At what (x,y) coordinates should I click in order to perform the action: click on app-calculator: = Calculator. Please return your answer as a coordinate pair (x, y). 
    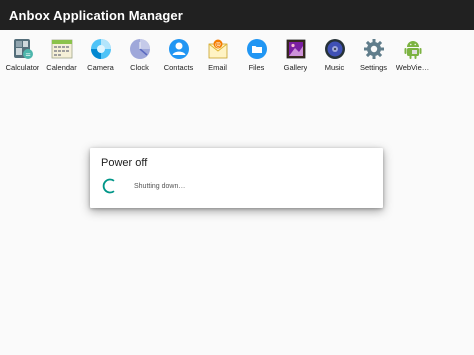
    Looking at the image, I should click on (22, 54).